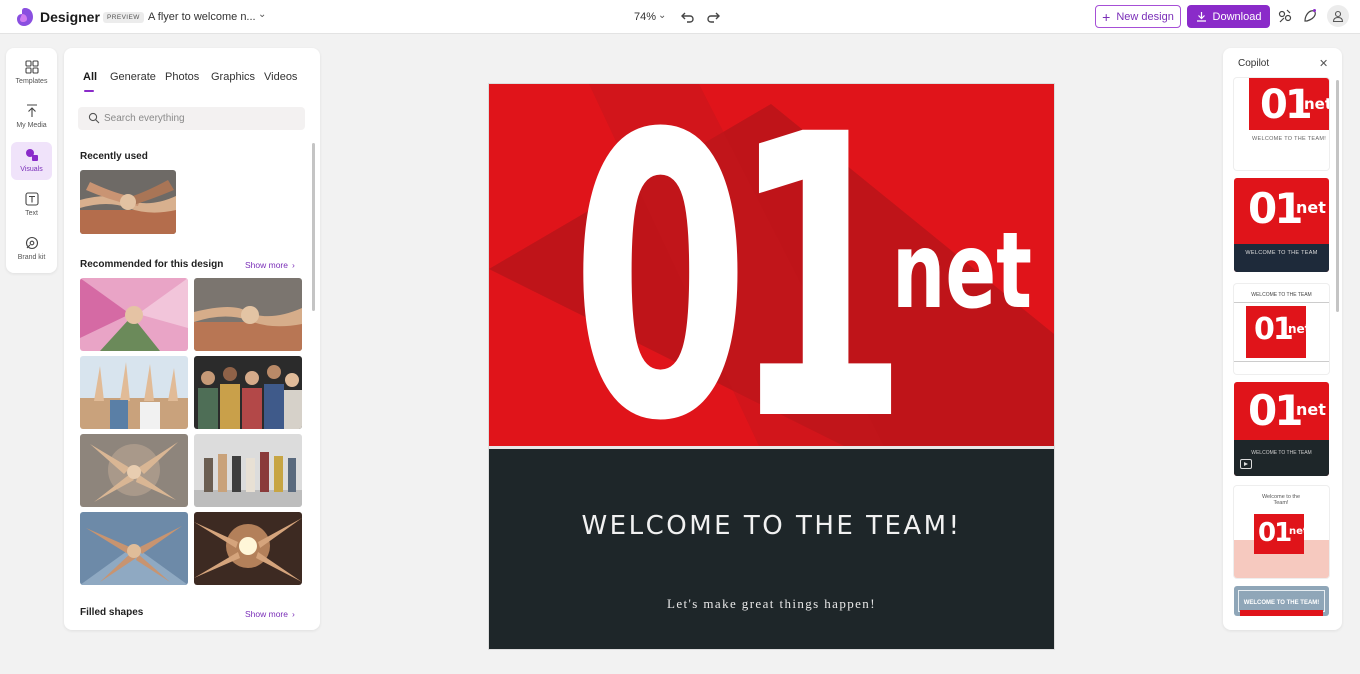 This screenshot has height=674, width=1360. Describe the element at coordinates (1310, 16) in the screenshot. I see `copilot-icon` at that location.